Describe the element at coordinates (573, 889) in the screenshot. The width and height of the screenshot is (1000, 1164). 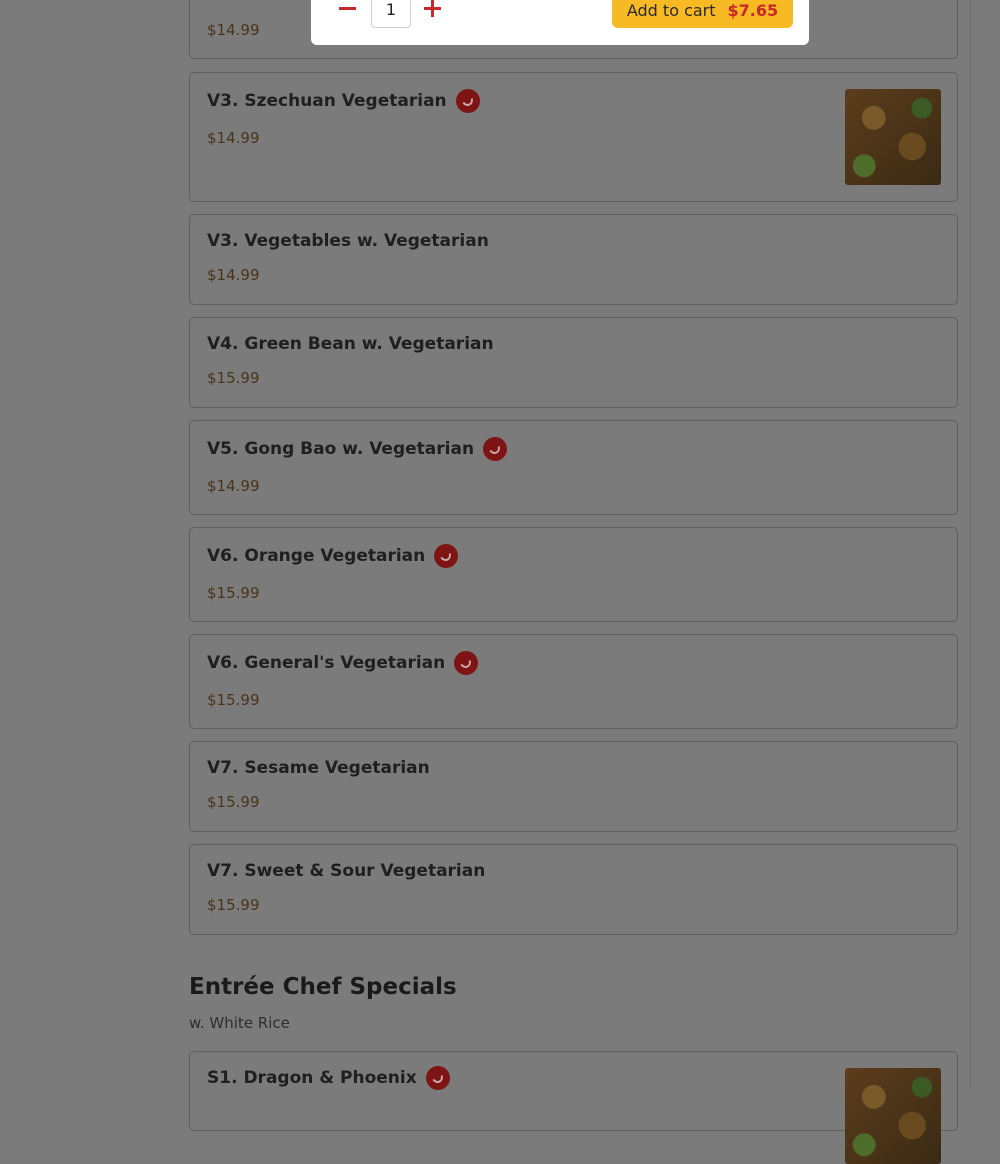
I see `menu-item-card: V7. Sweet & Sour Vegetarian $15.99` at that location.